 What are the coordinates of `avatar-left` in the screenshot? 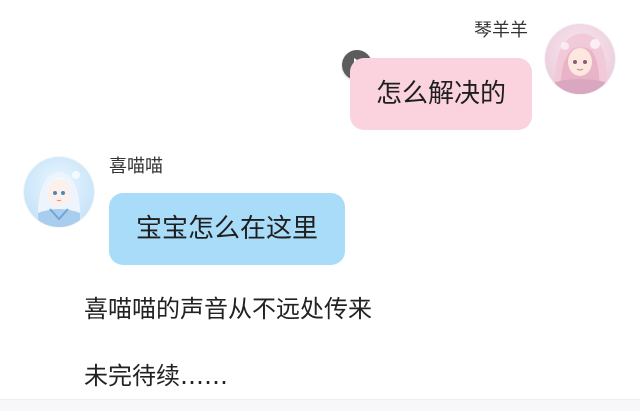 It's located at (59, 192).